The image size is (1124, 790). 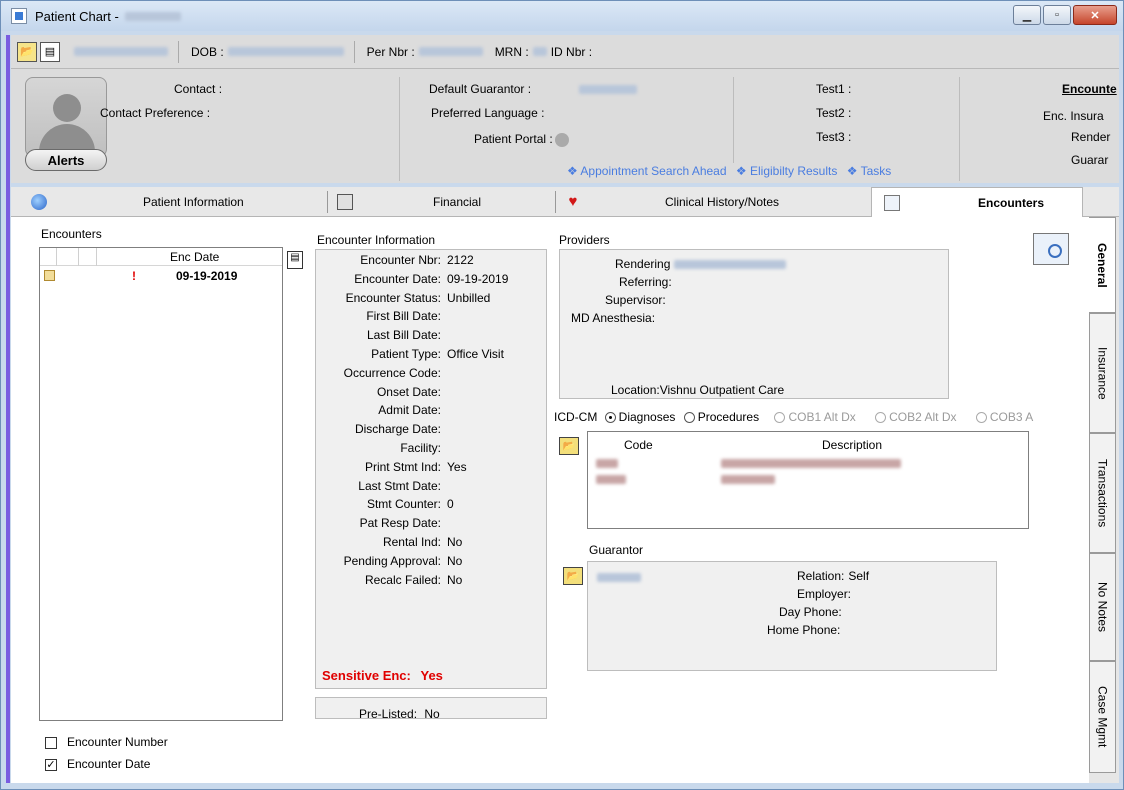 I want to click on guarantor-title: Guarantor, so click(x=616, y=550).